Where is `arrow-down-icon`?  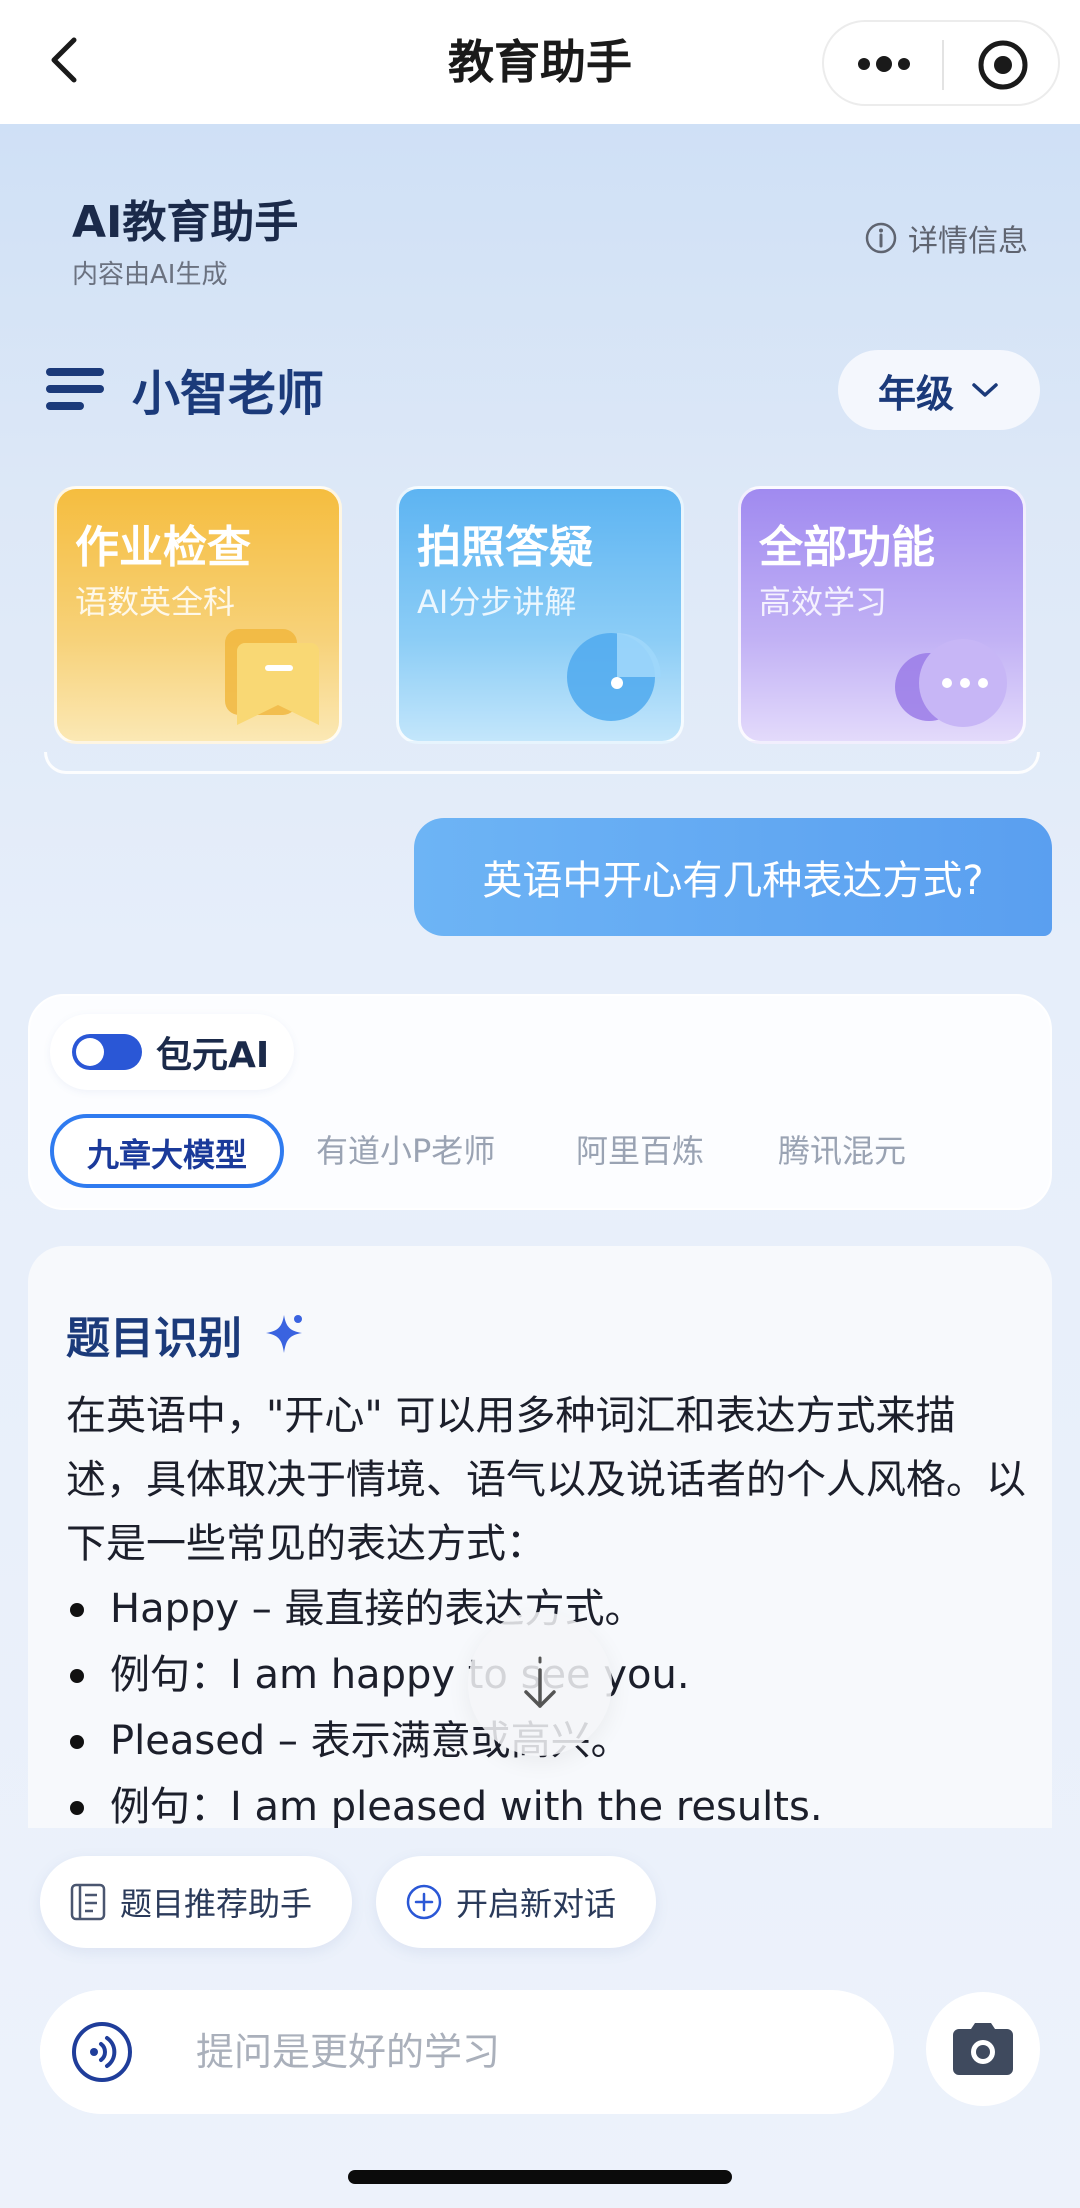
arrow-down-icon is located at coordinates (540, 1682).